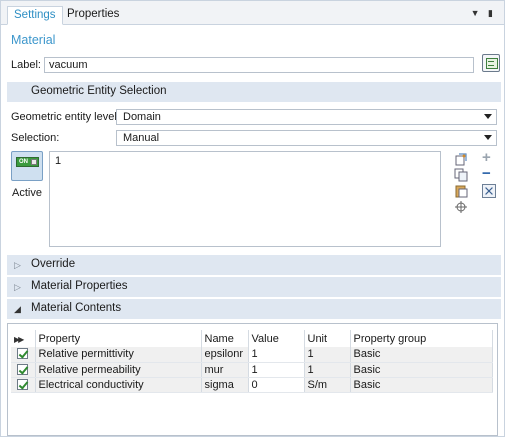 The width and height of the screenshot is (505, 437). What do you see at coordinates (93, 15) in the screenshot?
I see `tab-properties: Properties` at bounding box center [93, 15].